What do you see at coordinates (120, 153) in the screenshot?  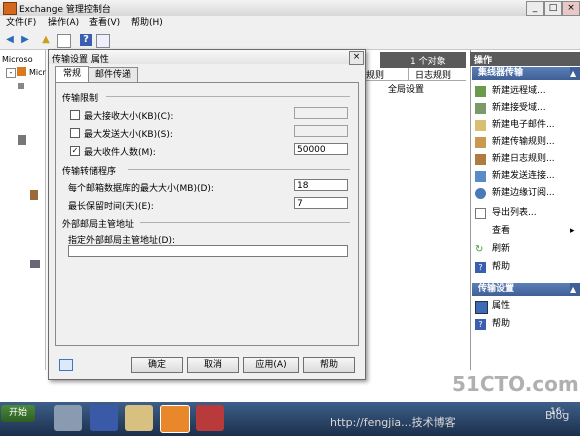 I see `max-recipients-label: 最大收件人数(M):` at bounding box center [120, 153].